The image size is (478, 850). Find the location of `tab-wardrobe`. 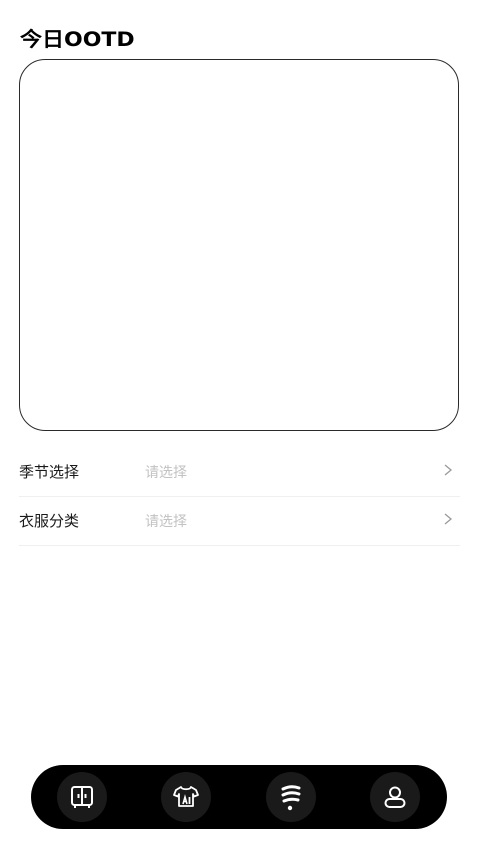

tab-wardrobe is located at coordinates (82, 797).